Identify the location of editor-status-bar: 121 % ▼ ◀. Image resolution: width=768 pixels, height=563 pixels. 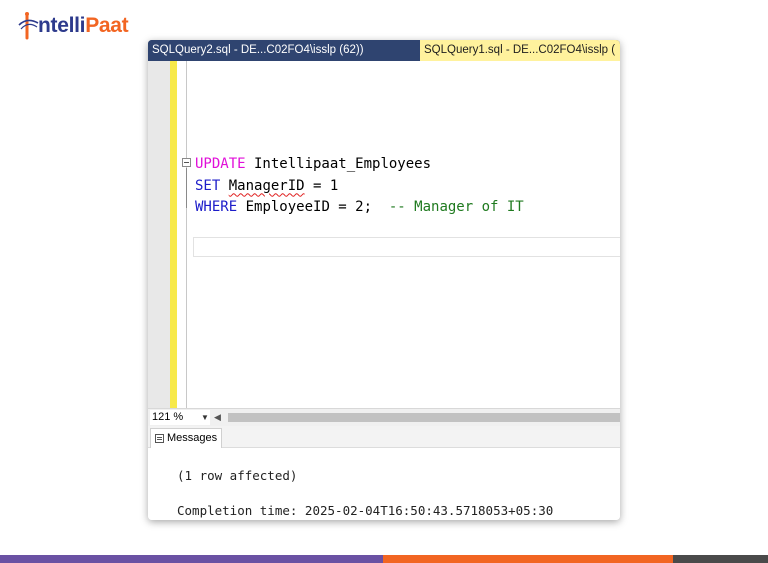
(384, 417).